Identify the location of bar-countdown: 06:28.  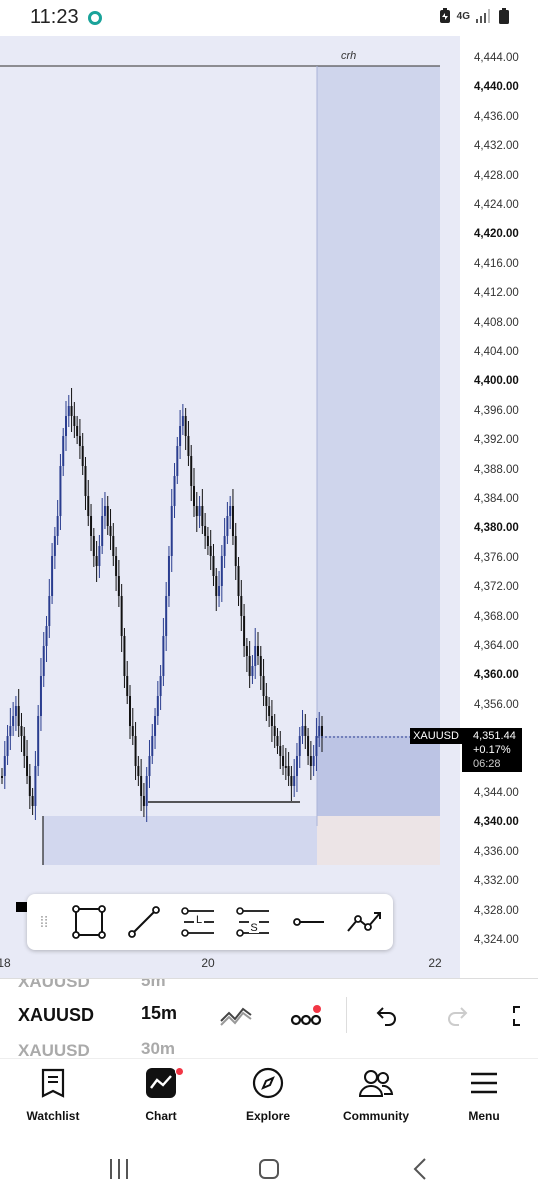
(487, 764).